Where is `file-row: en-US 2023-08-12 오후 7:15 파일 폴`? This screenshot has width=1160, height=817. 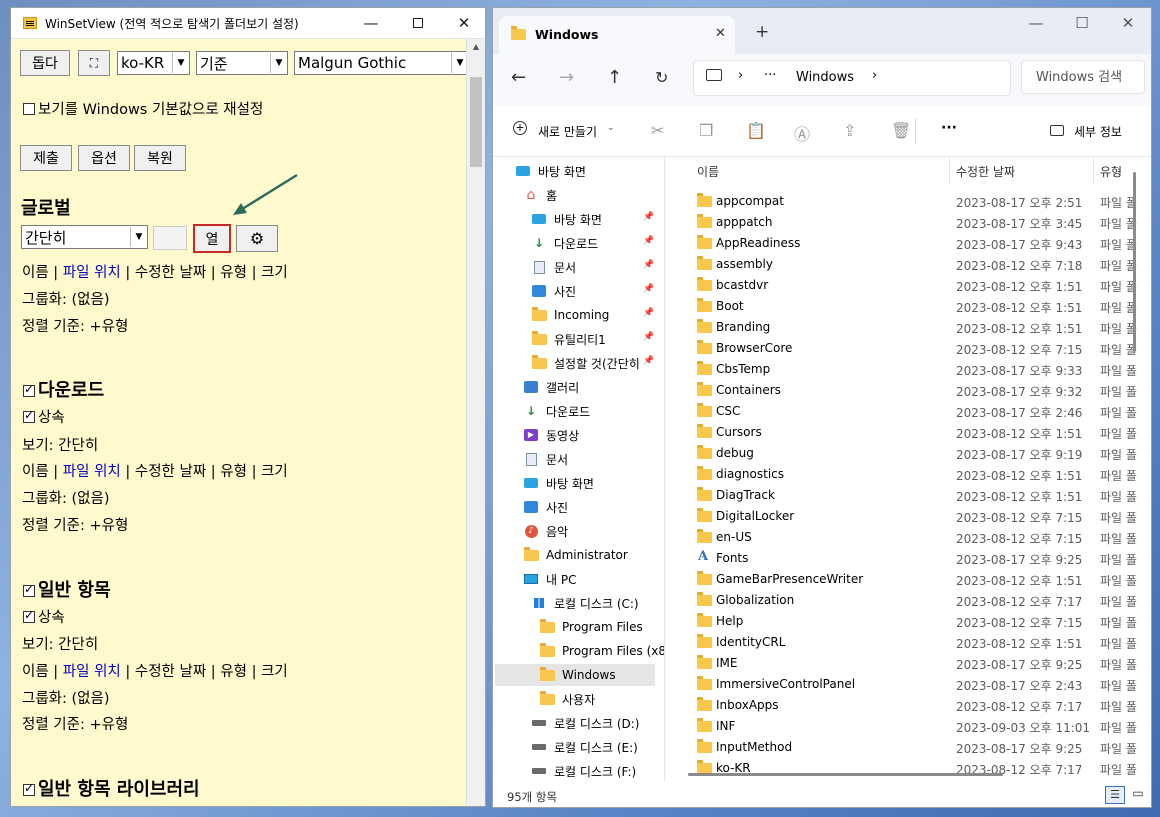 file-row: en-US 2023-08-12 오후 7:15 파일 폴 is located at coordinates (903, 537).